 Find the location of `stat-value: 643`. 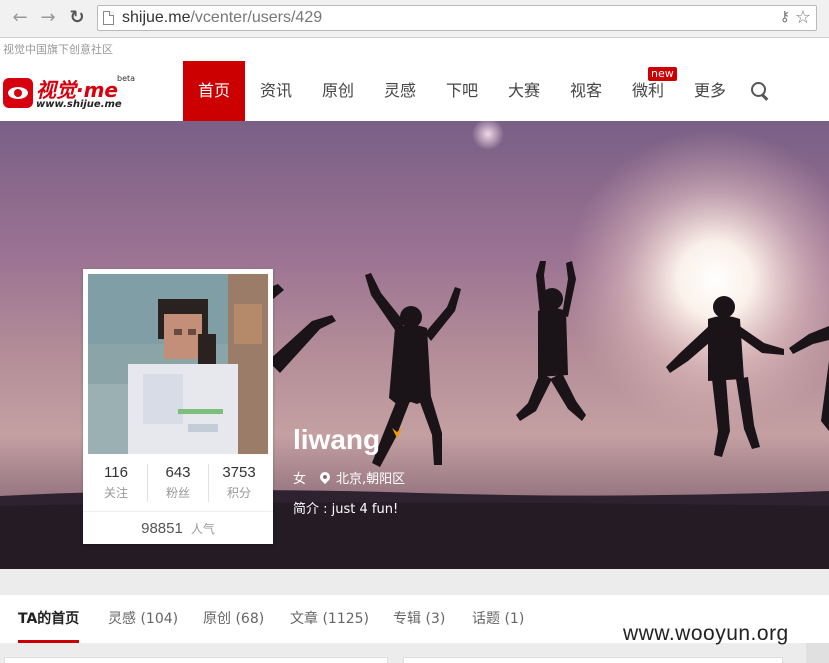

stat-value: 643 is located at coordinates (178, 472).